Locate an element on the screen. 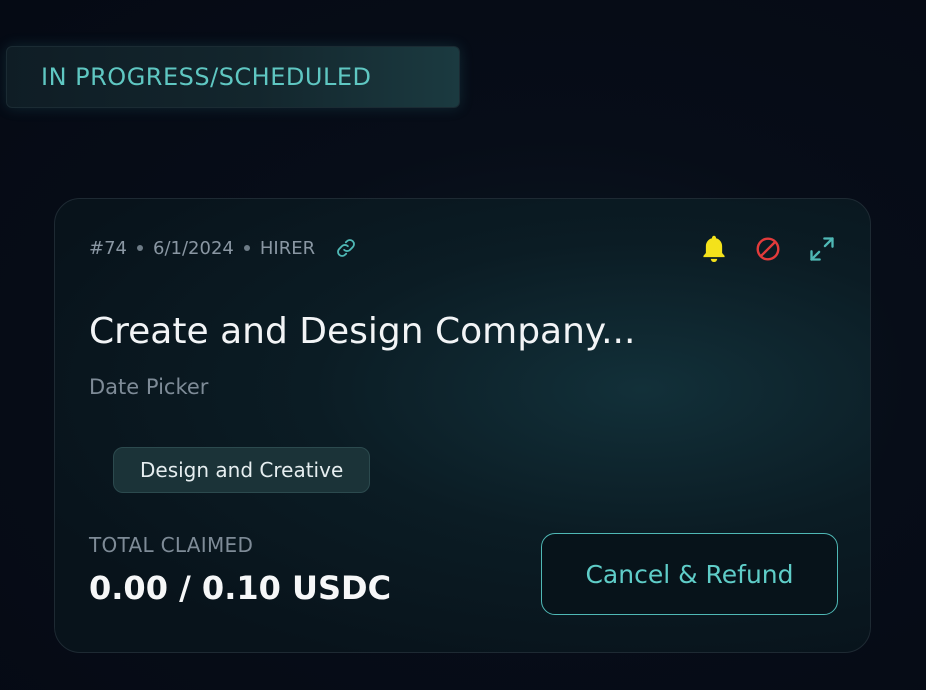 The image size is (926, 690). category-tag: Design and Creative is located at coordinates (242, 470).